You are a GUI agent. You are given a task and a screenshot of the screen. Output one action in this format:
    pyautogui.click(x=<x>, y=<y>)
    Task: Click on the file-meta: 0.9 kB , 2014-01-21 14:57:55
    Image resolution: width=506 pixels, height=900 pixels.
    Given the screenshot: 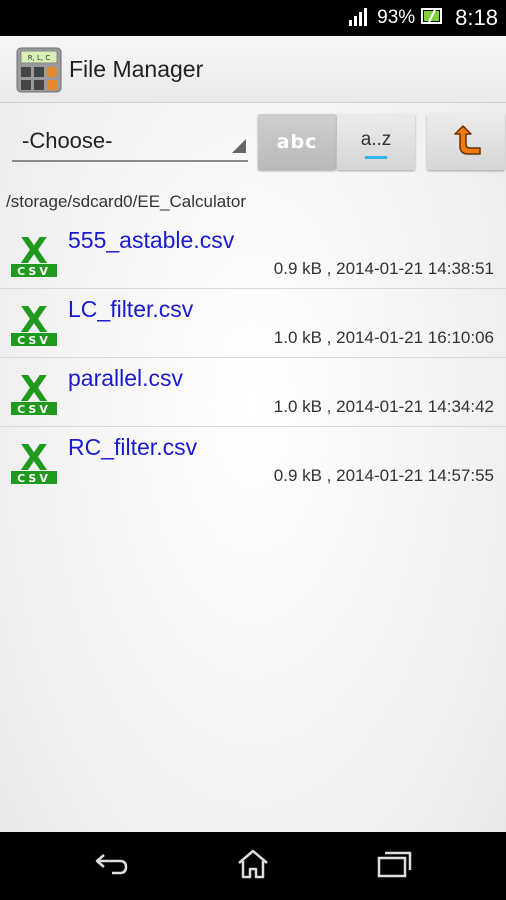 What is the action you would take?
    pyautogui.click(x=383, y=475)
    